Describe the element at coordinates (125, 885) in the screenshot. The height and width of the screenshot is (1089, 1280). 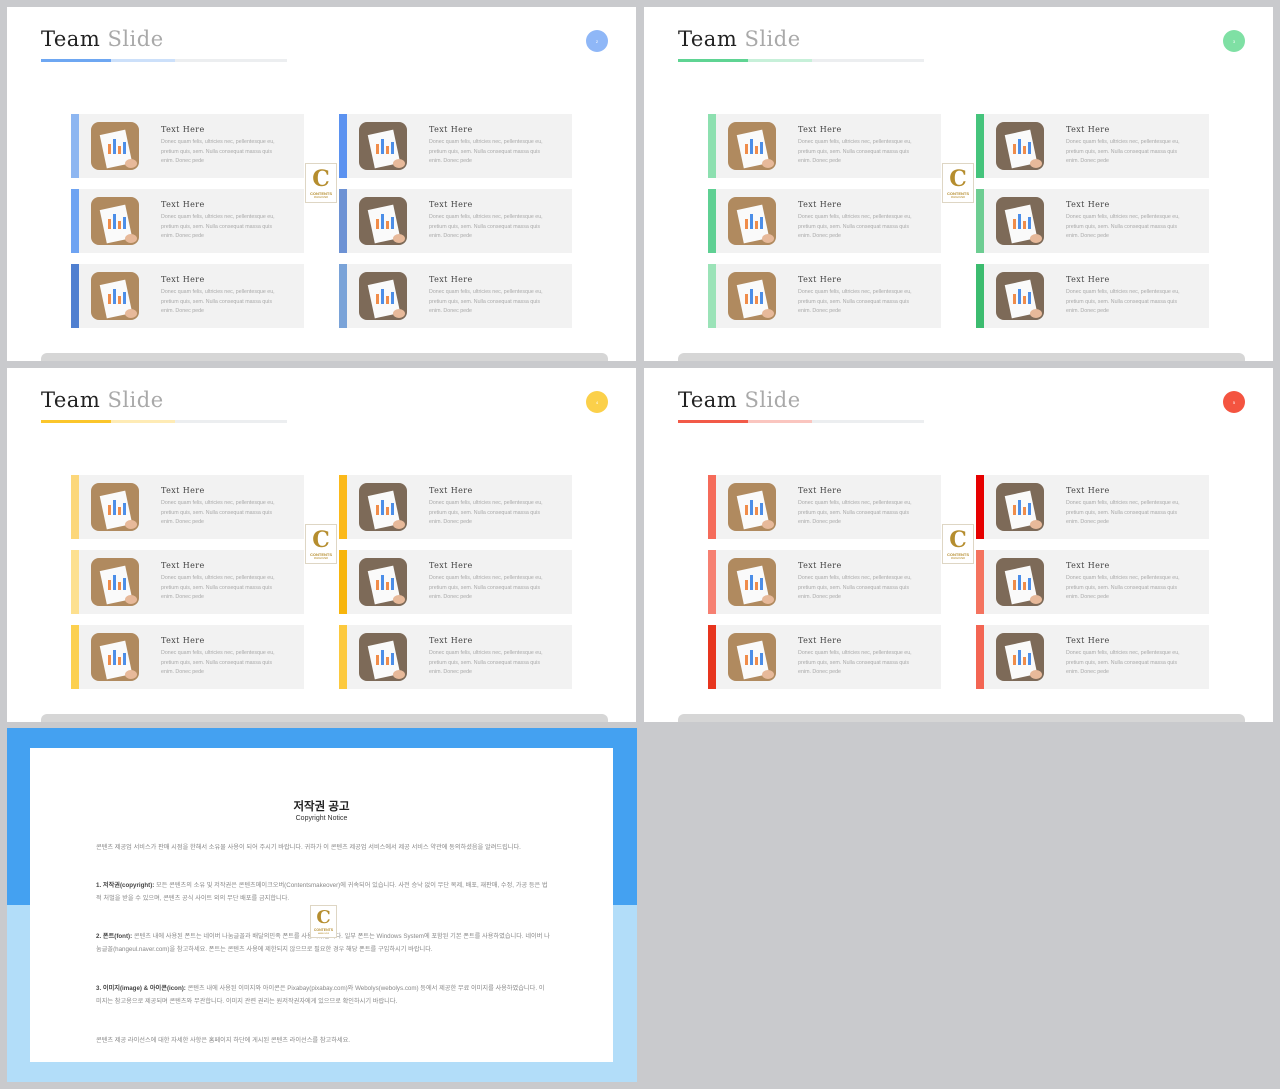
I see `notice-section-copyright-head: 1. 저작권(copyright):` at that location.